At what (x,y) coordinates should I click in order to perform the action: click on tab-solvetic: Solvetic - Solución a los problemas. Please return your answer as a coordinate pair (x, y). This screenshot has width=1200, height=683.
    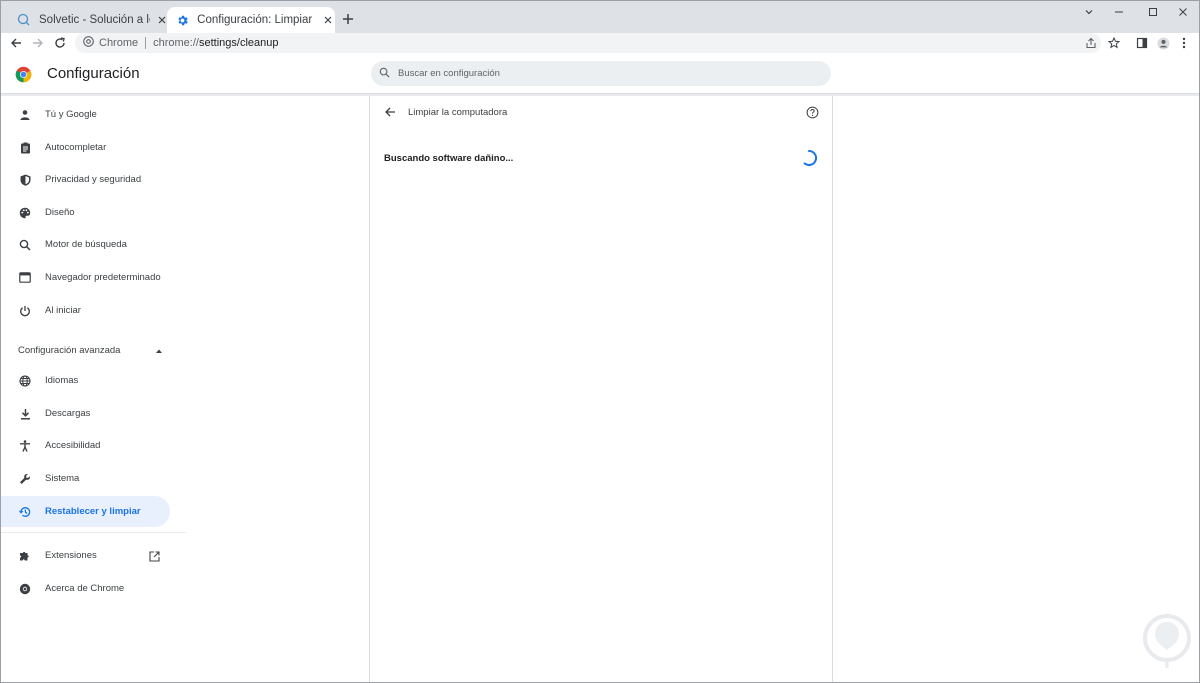
    Looking at the image, I should click on (89, 20).